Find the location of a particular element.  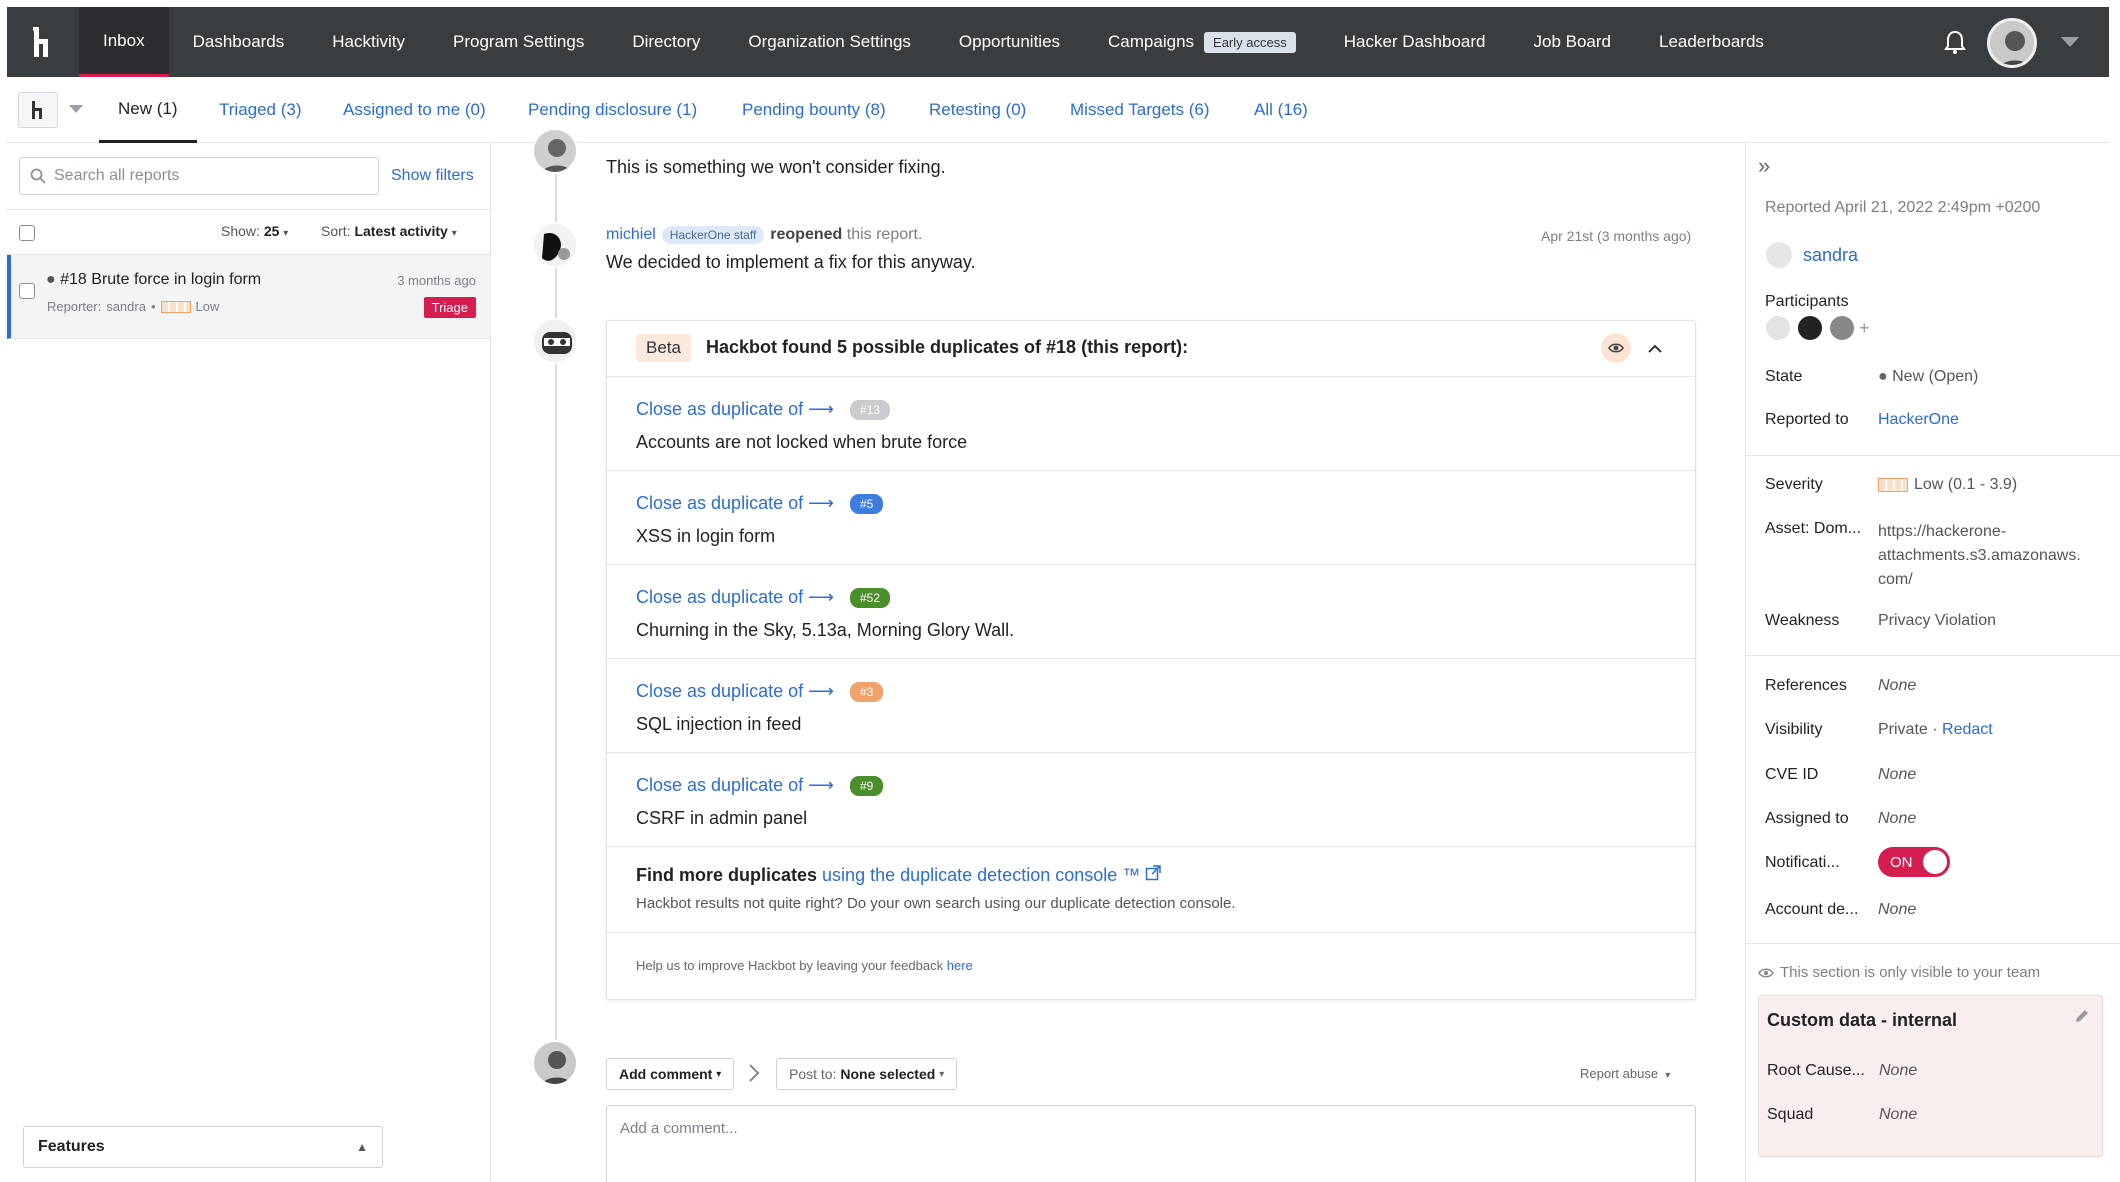

account-menu-chevron-icon is located at coordinates (2070, 42).